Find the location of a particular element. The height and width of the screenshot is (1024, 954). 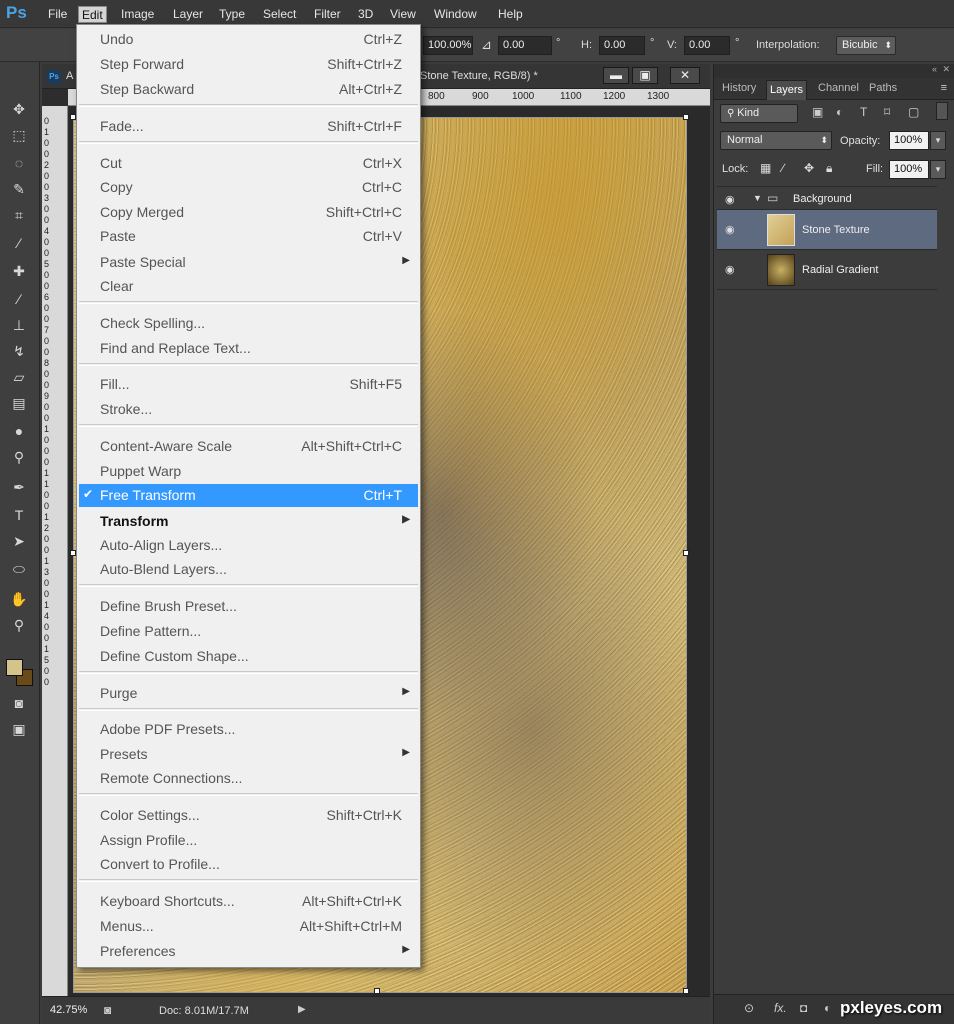

type-tool-icon: T is located at coordinates (19, 515).